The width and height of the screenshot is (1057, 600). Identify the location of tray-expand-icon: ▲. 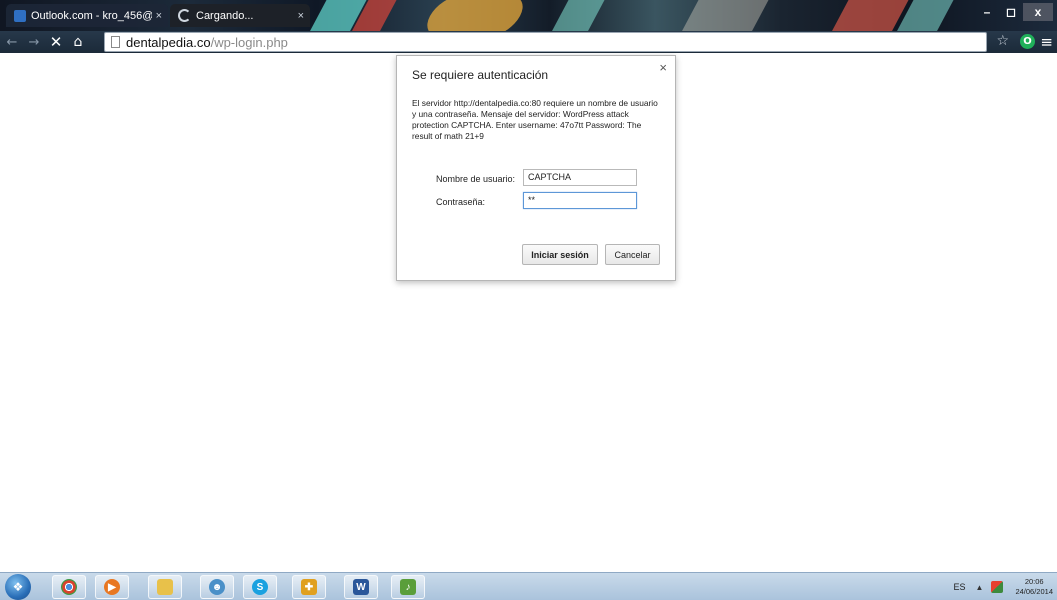
(980, 587).